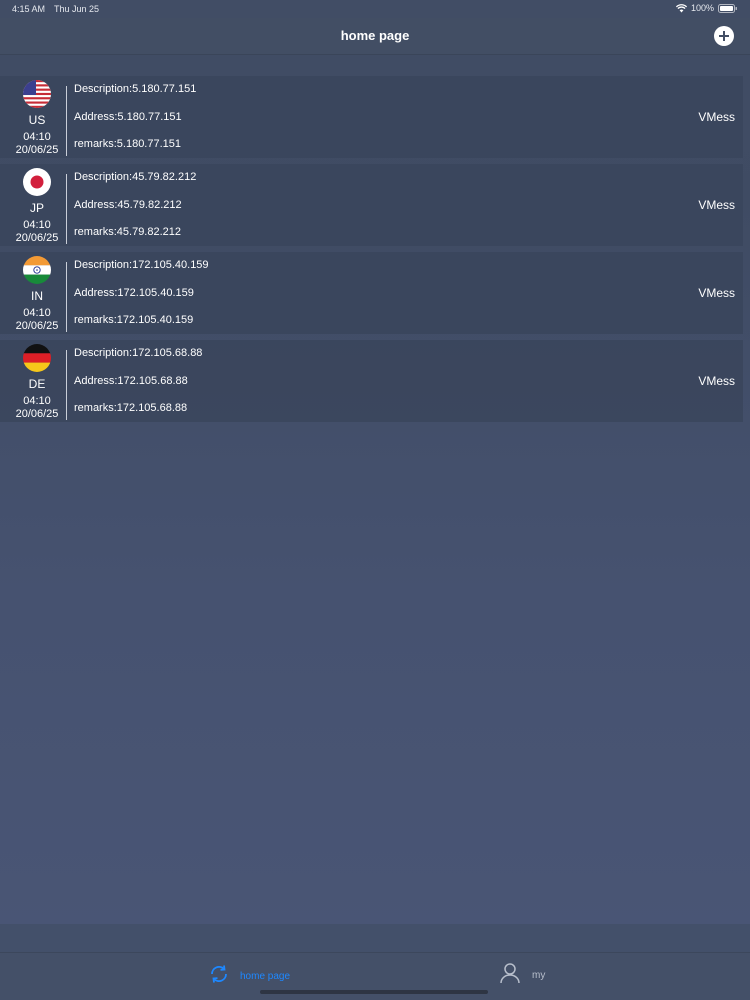 This screenshot has height=1000, width=750. I want to click on battery-icon, so click(728, 8).